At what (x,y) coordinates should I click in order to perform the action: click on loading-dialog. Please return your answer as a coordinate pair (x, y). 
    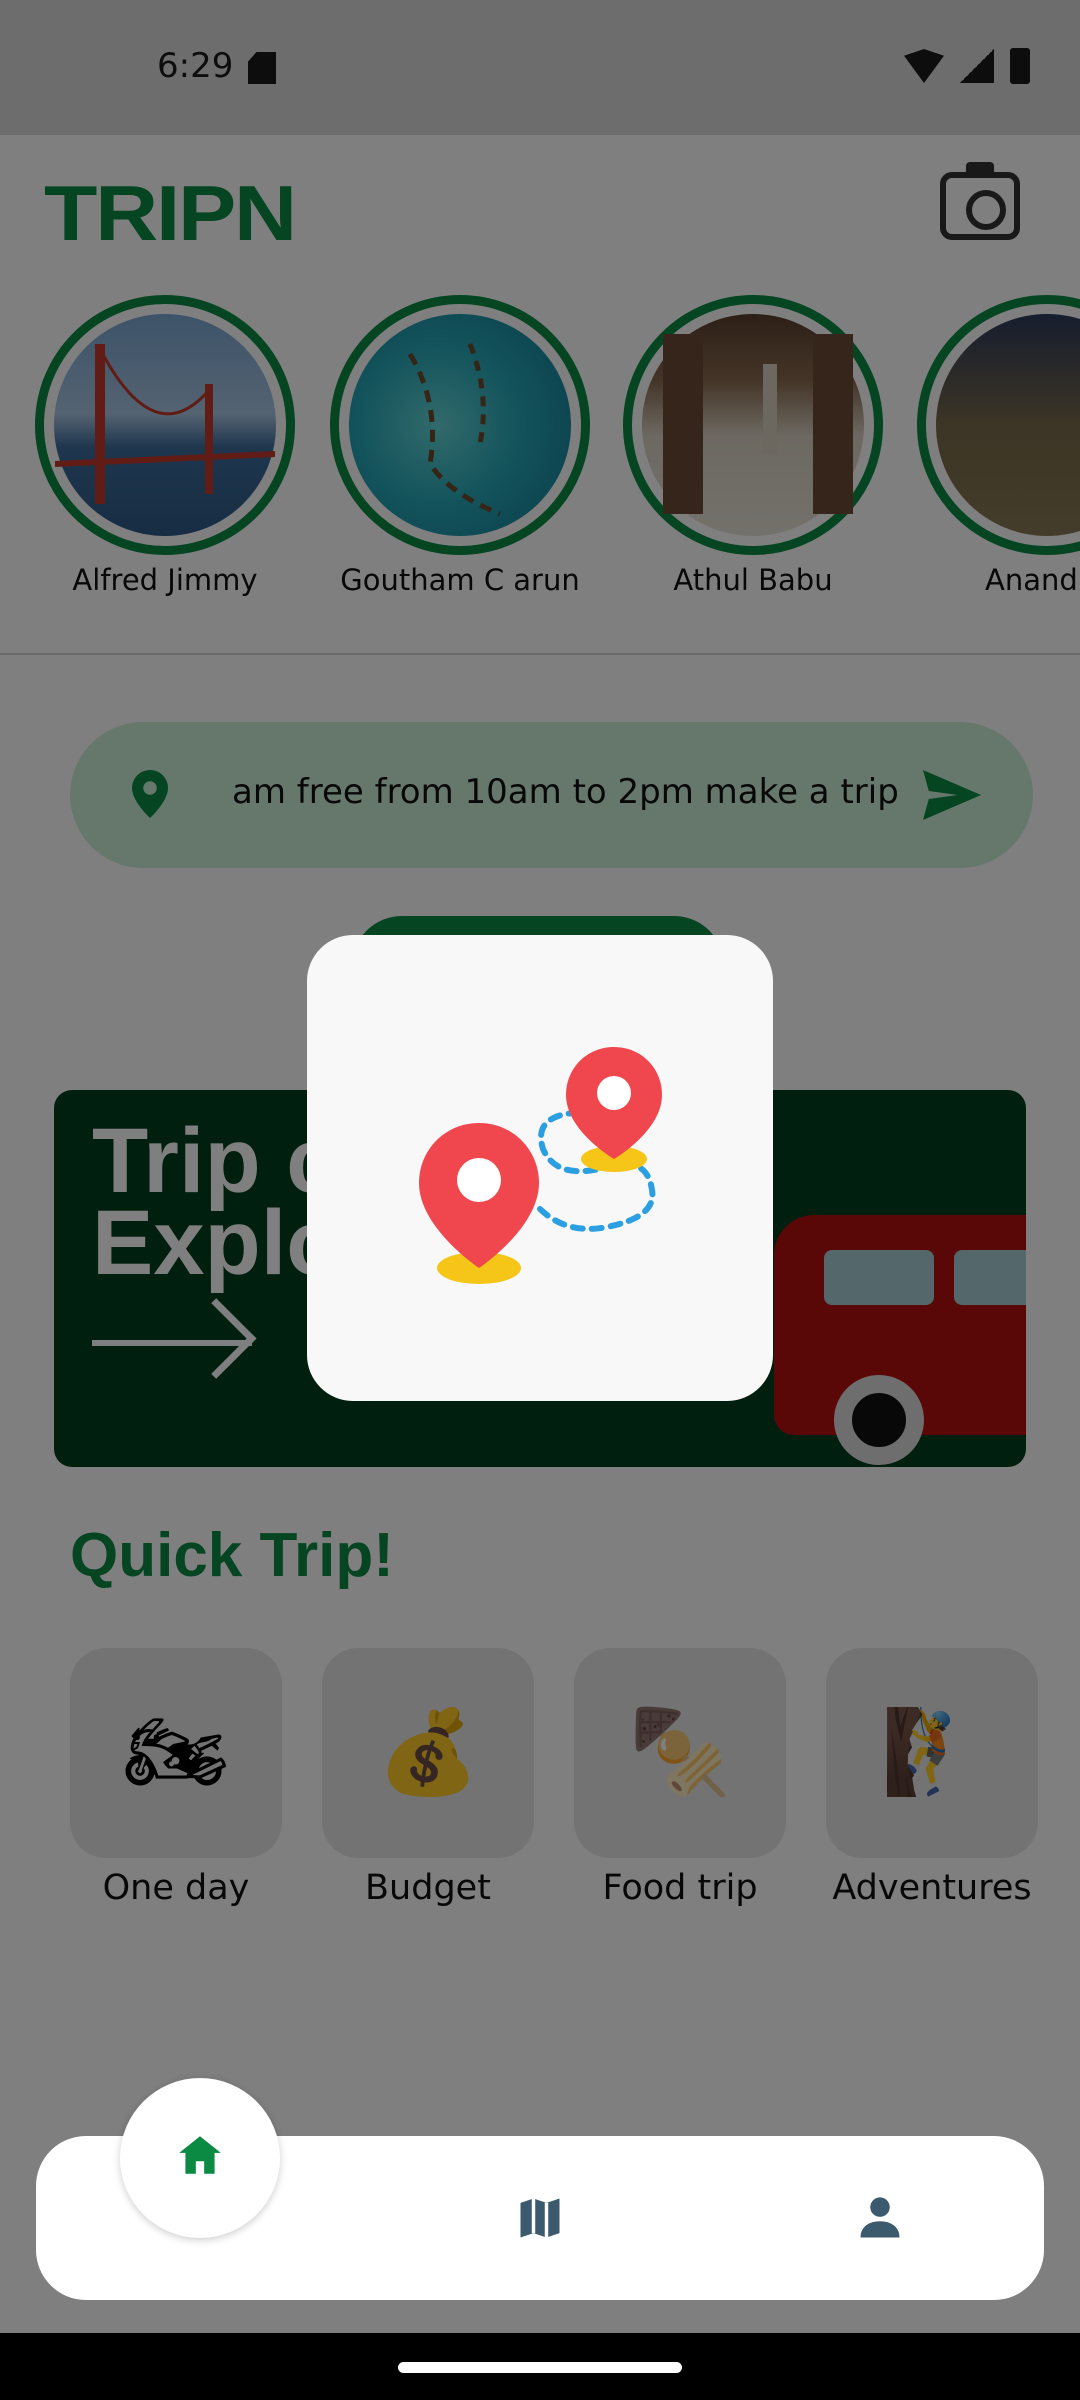
    Looking at the image, I should click on (540, 1168).